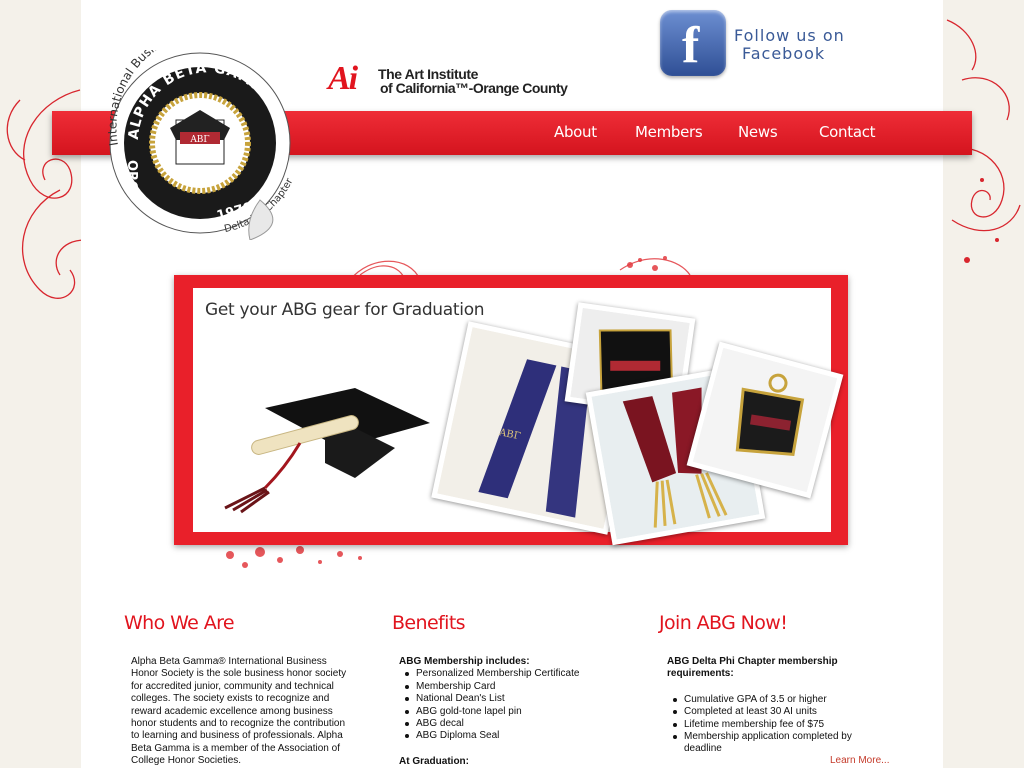  I want to click on nav-members: Members, so click(669, 132).